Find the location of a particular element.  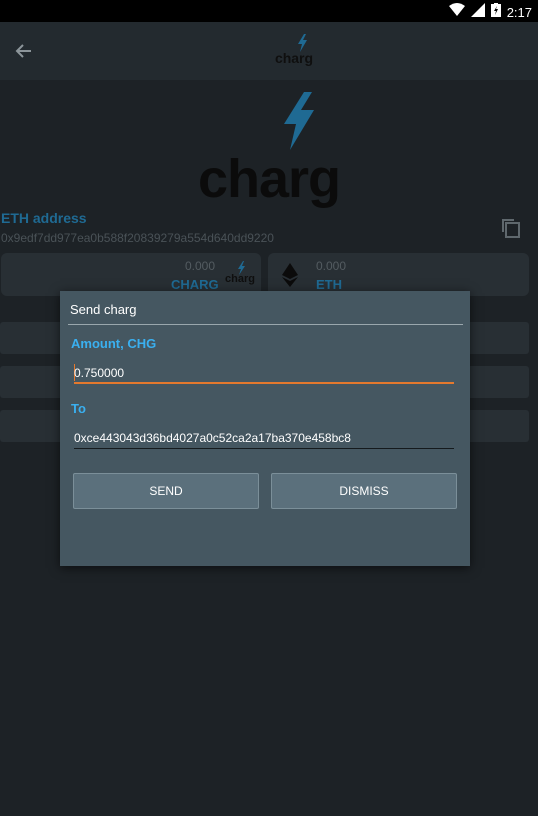

ethereum-icon is located at coordinates (290, 277).